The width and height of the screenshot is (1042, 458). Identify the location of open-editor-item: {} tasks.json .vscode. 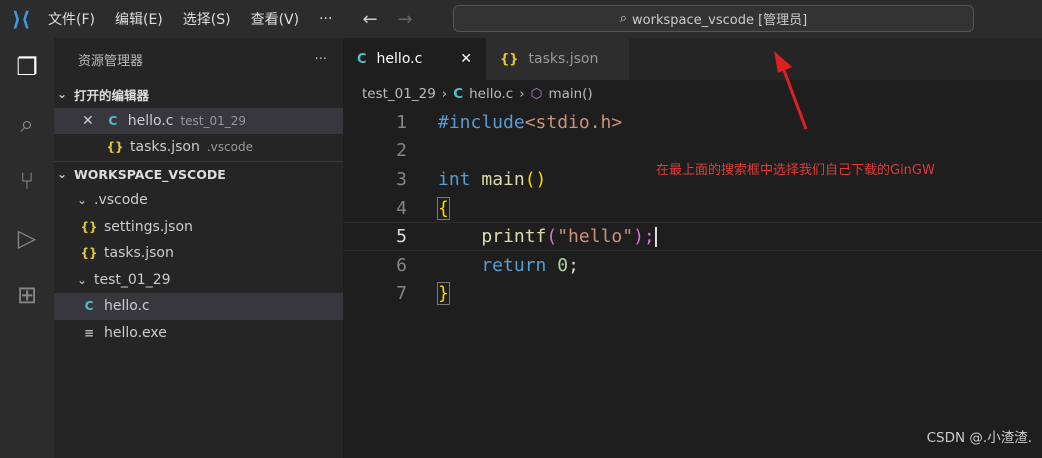
(198, 147).